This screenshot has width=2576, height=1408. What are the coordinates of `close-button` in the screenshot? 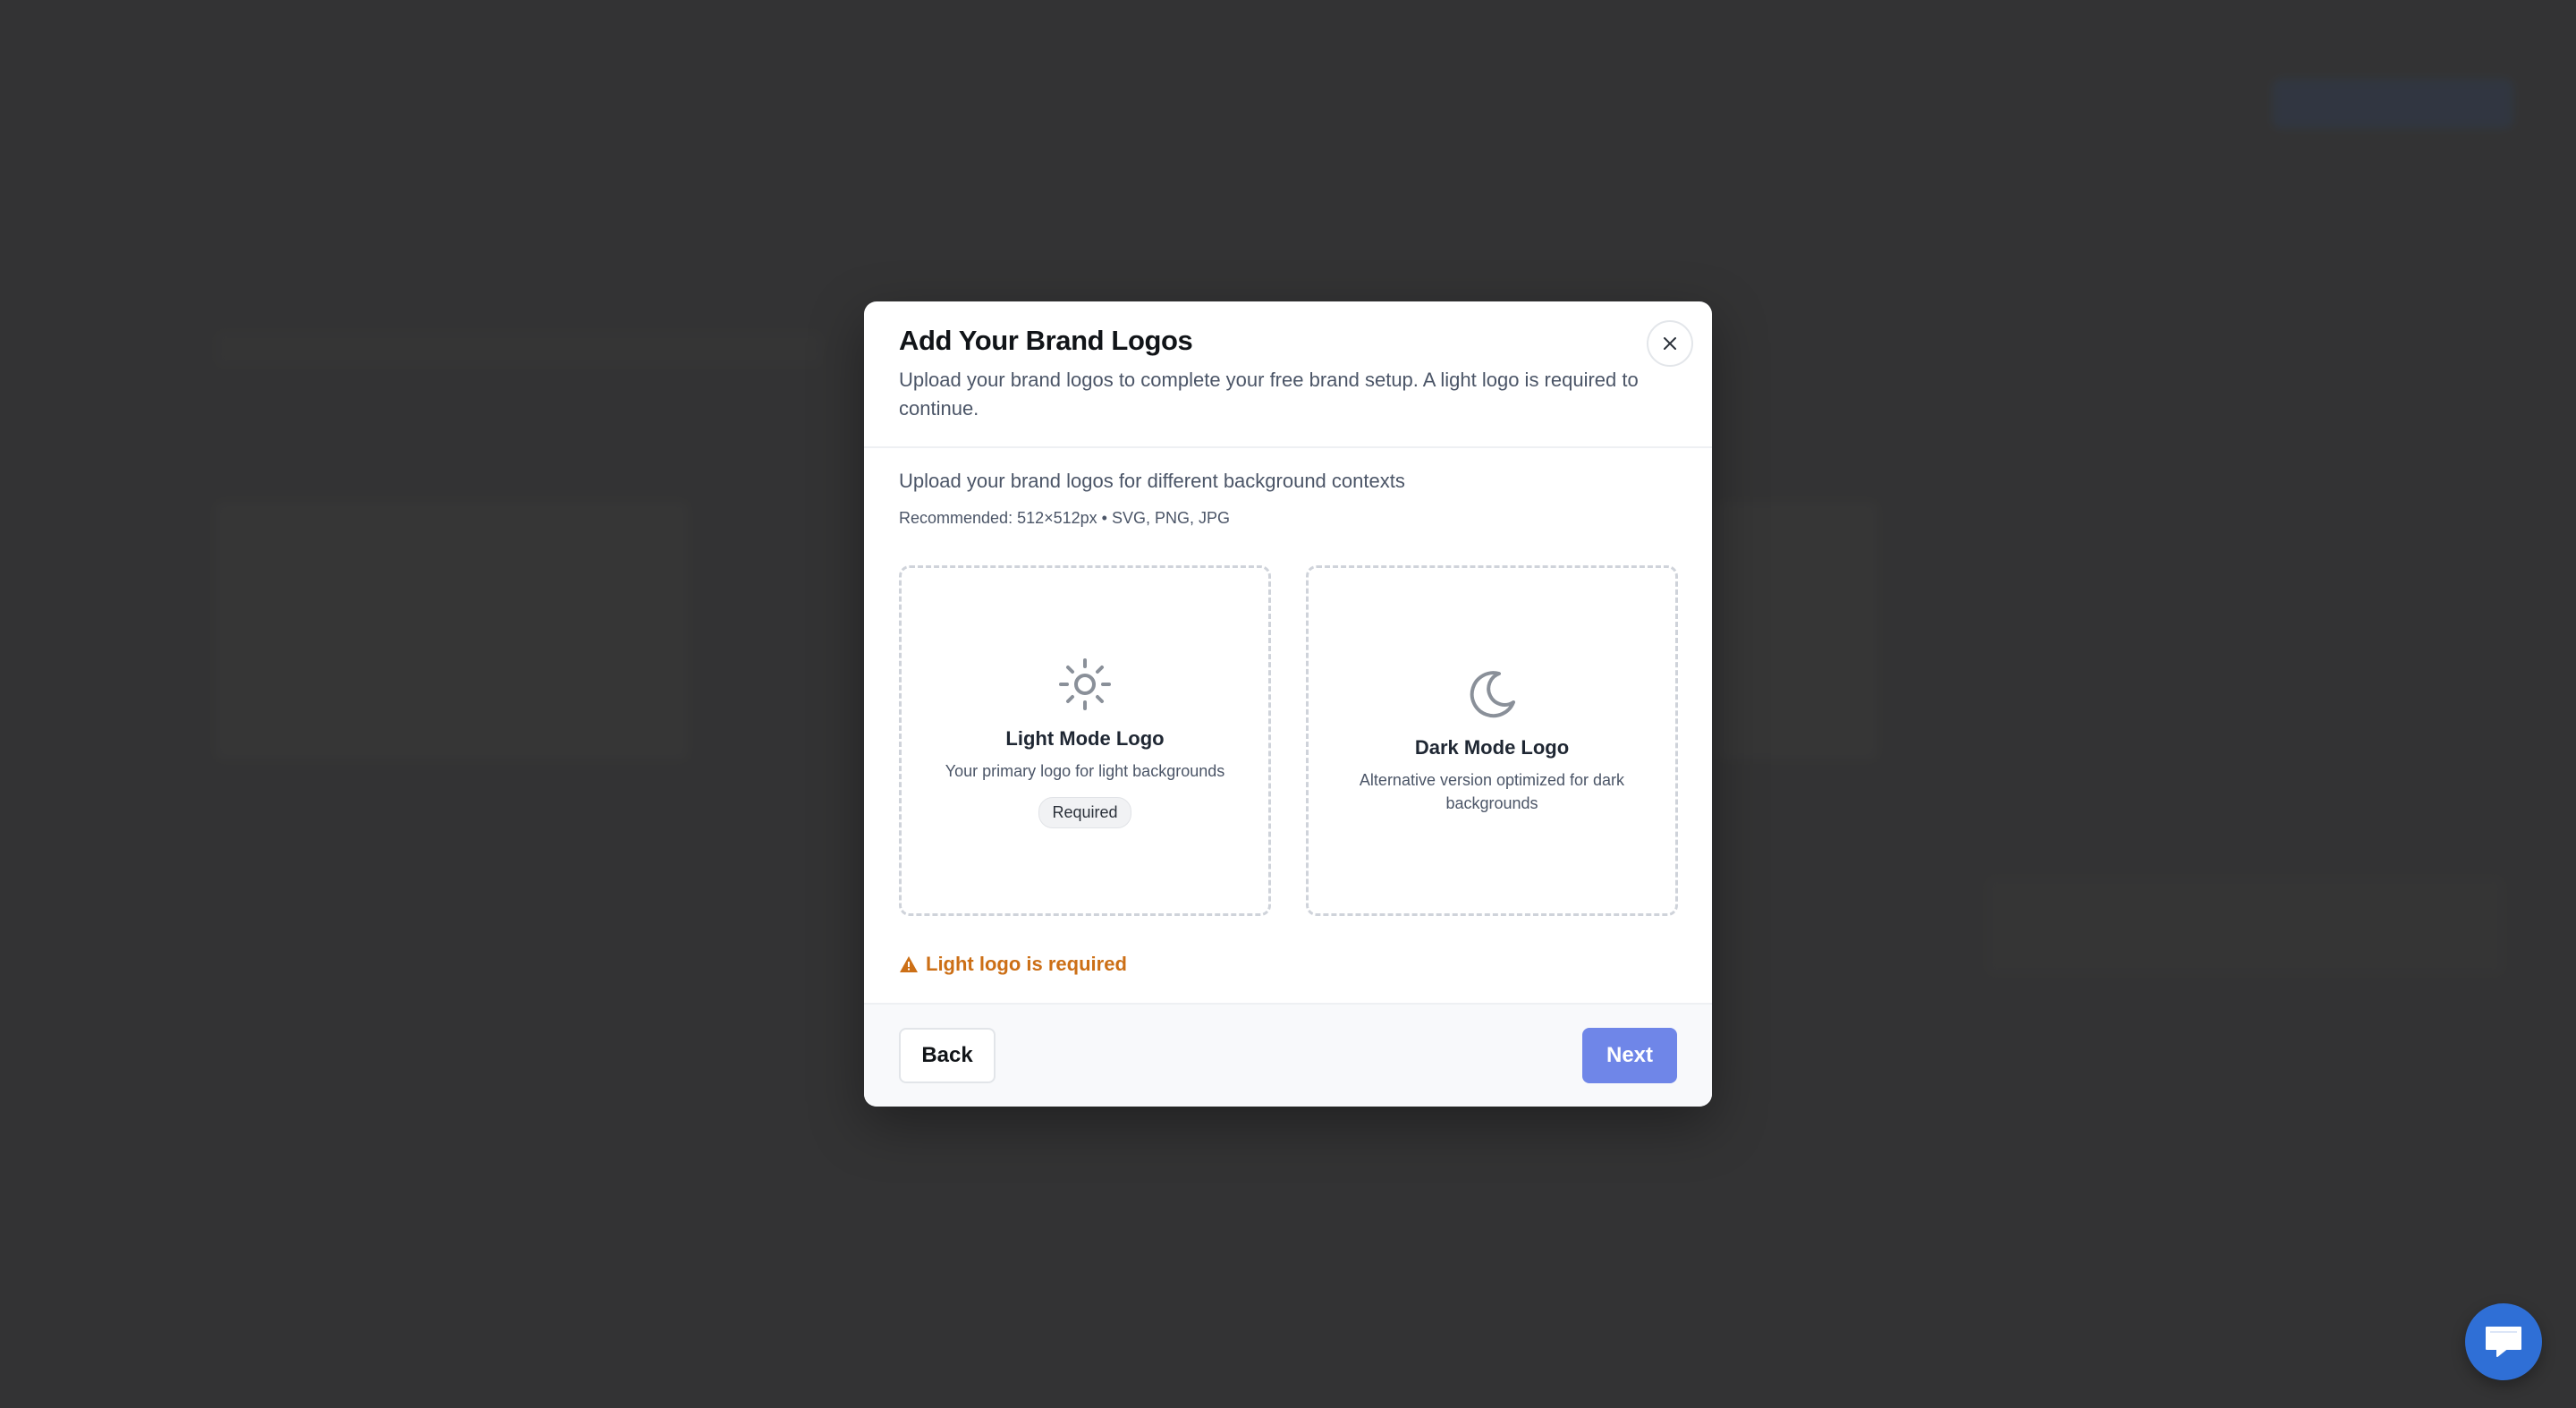 It's located at (1670, 343).